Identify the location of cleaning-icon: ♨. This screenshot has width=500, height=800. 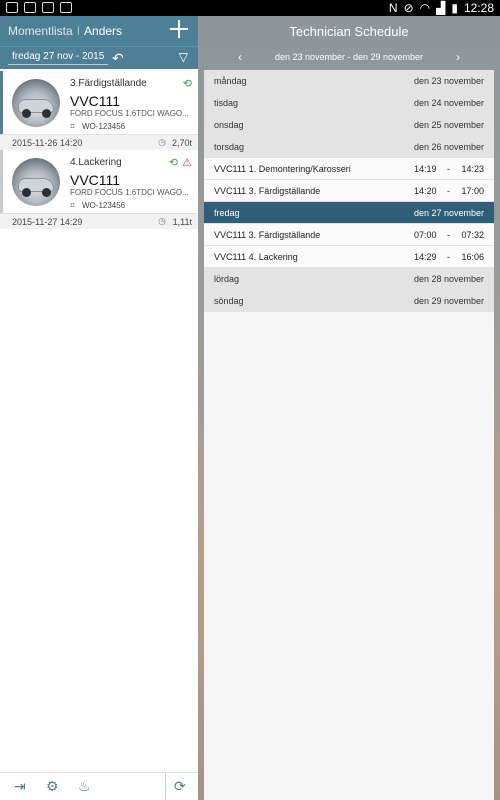
(84, 786).